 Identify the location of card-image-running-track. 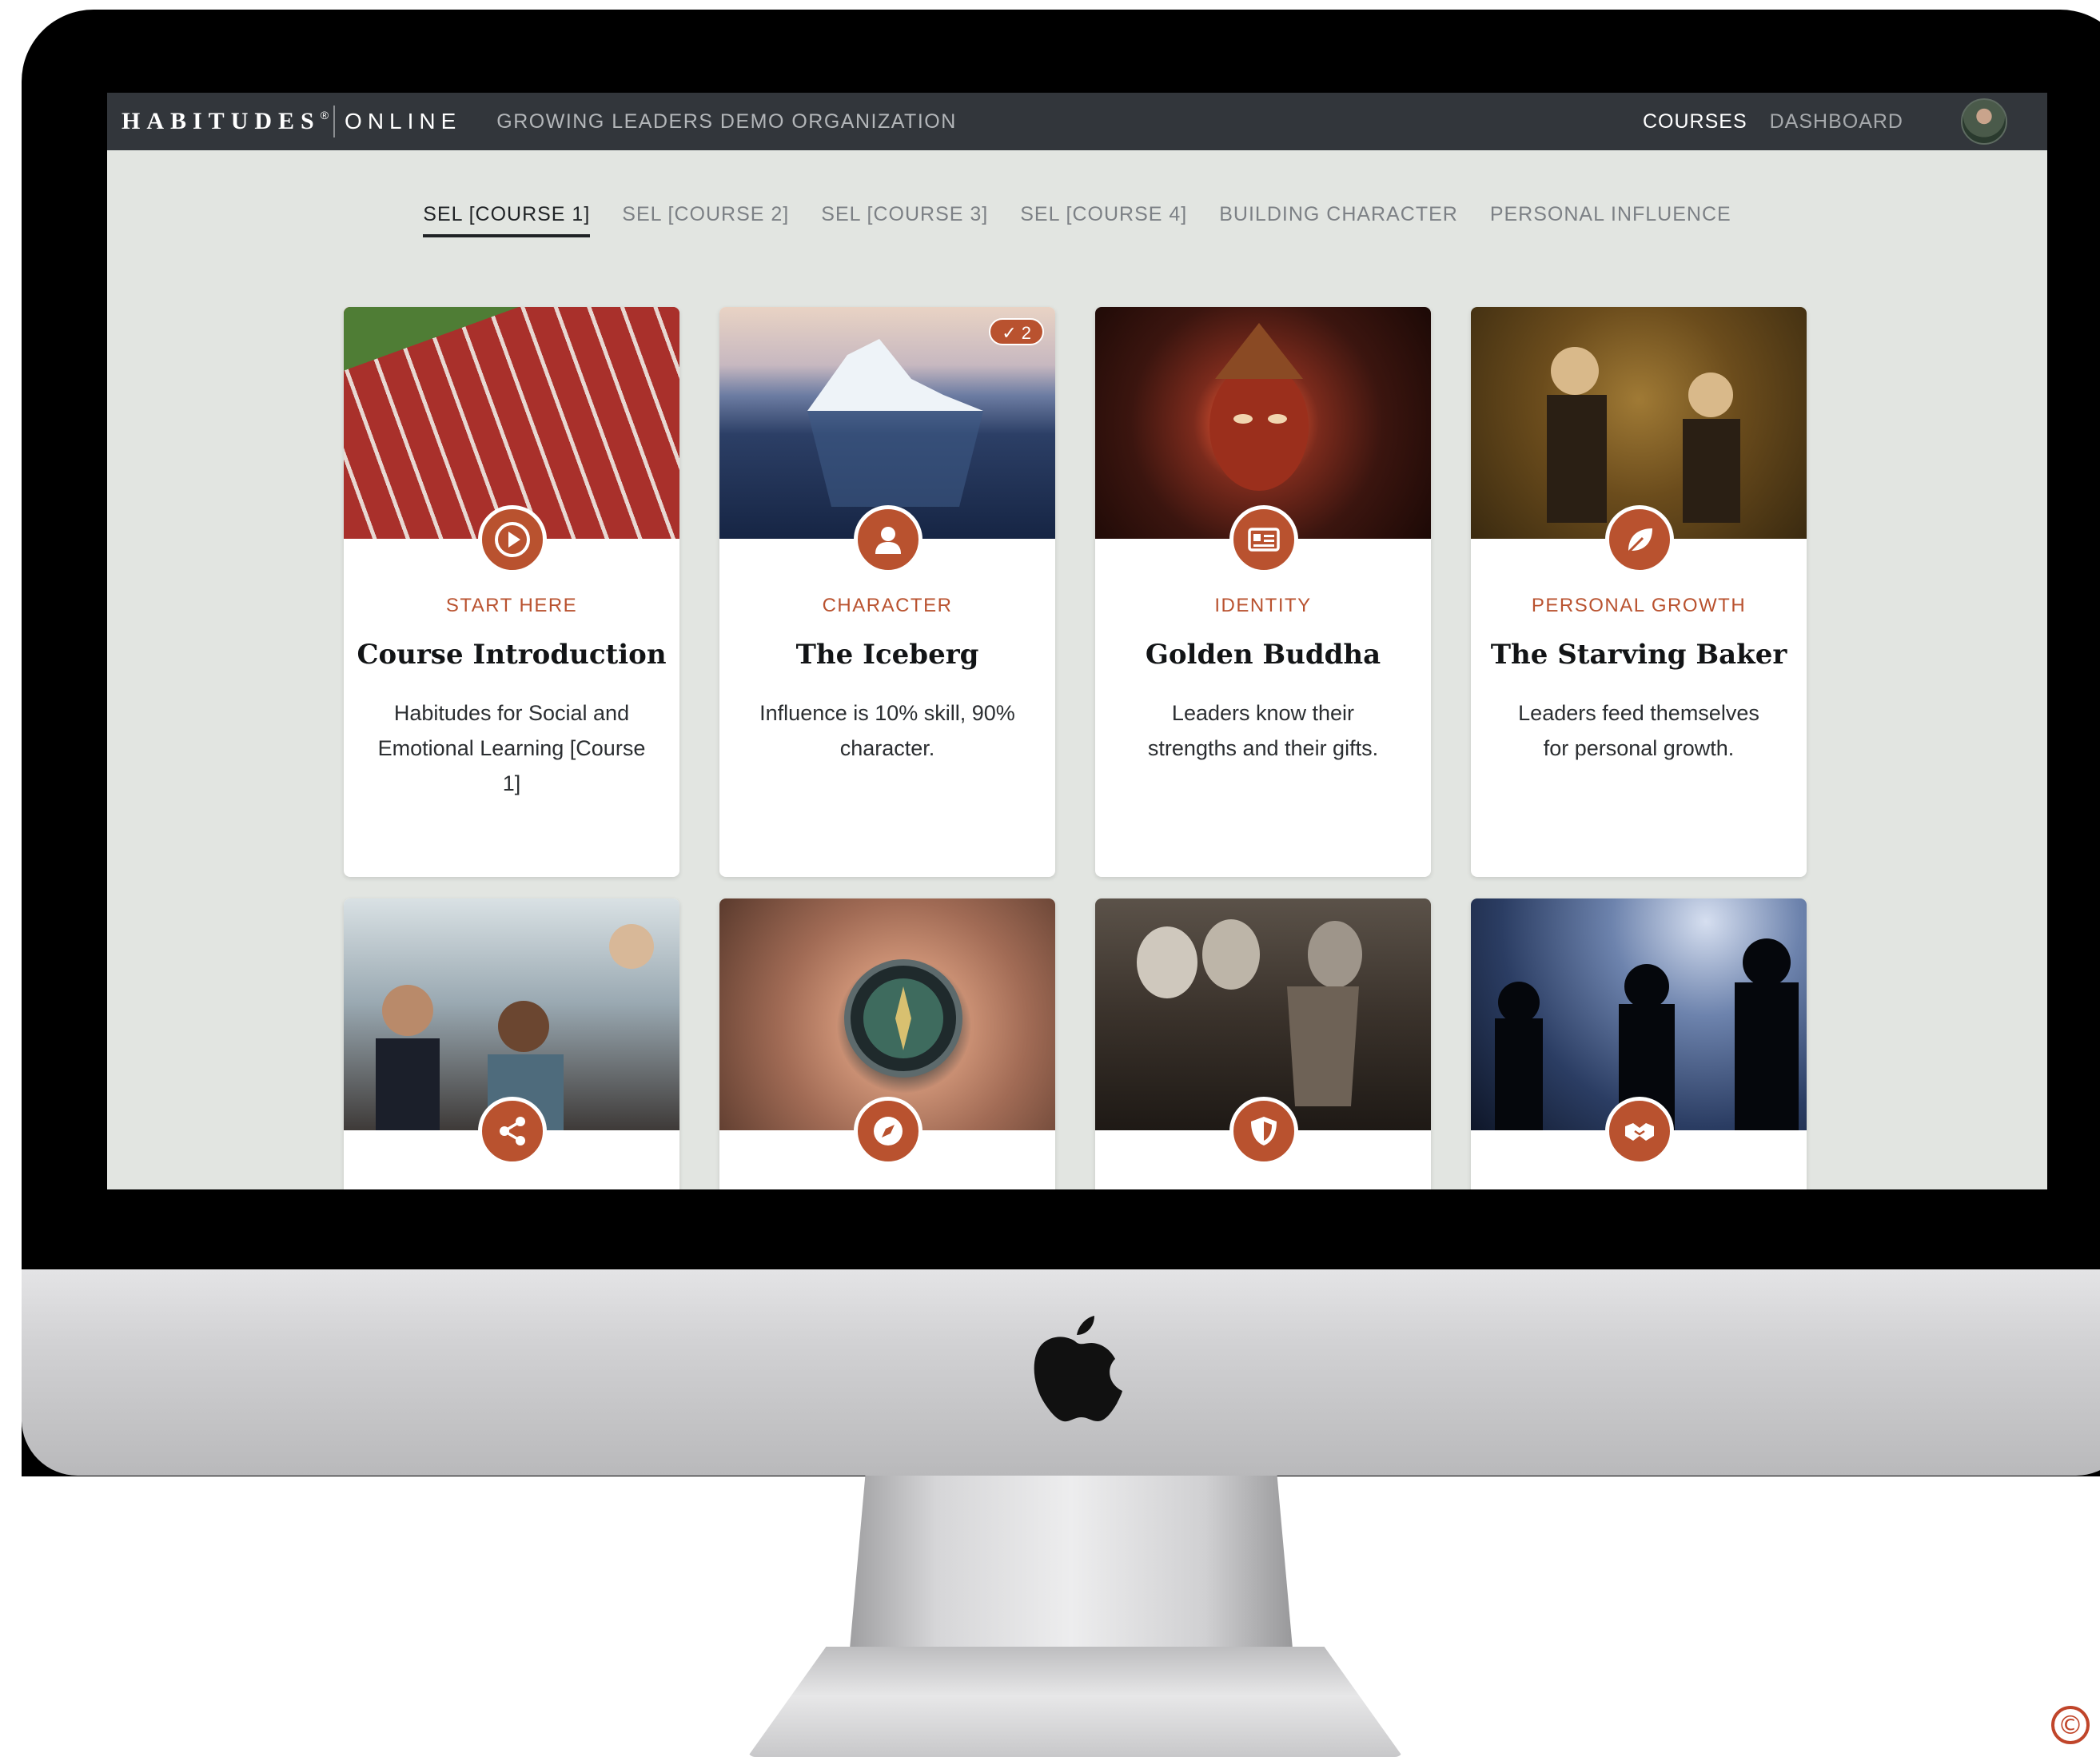
(511, 423).